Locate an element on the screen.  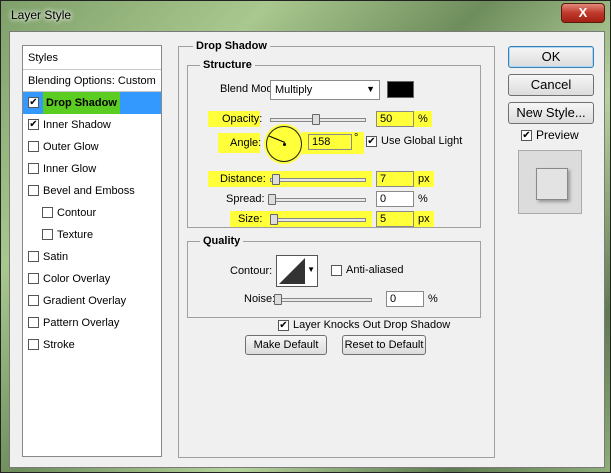
close-button: X is located at coordinates (583, 13).